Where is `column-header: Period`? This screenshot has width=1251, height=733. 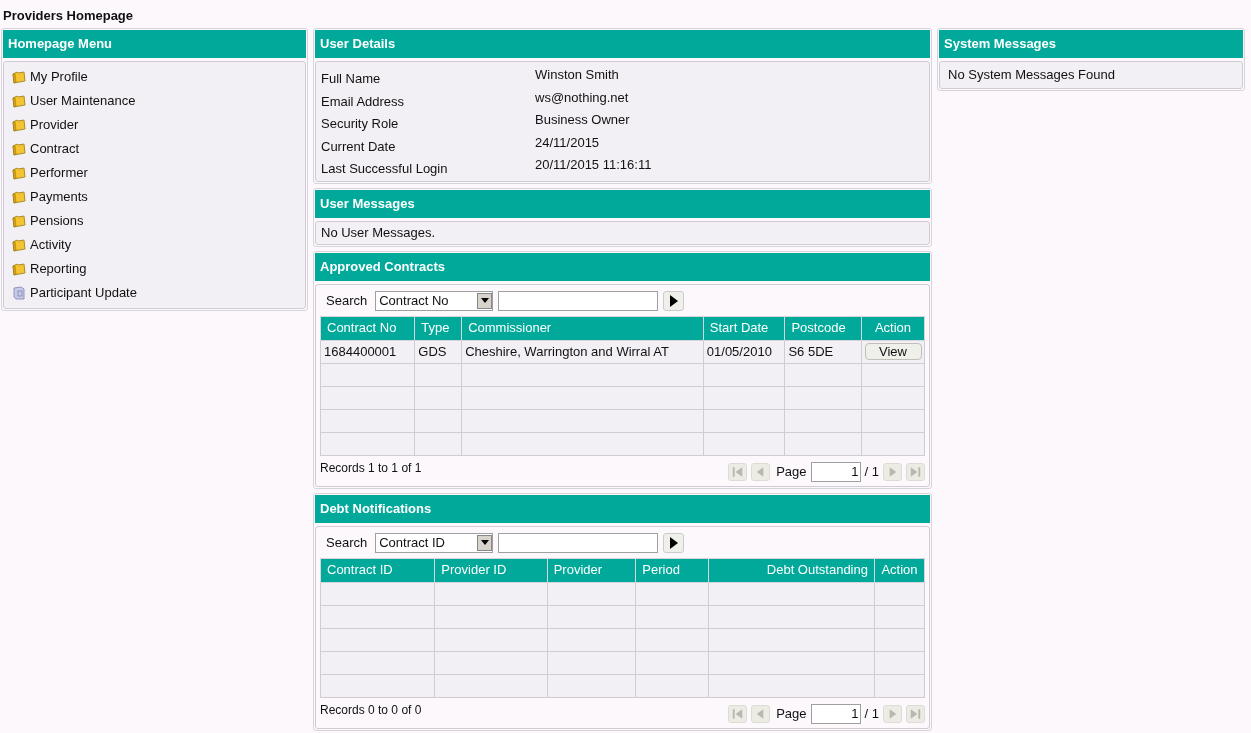
column-header: Period is located at coordinates (672, 570).